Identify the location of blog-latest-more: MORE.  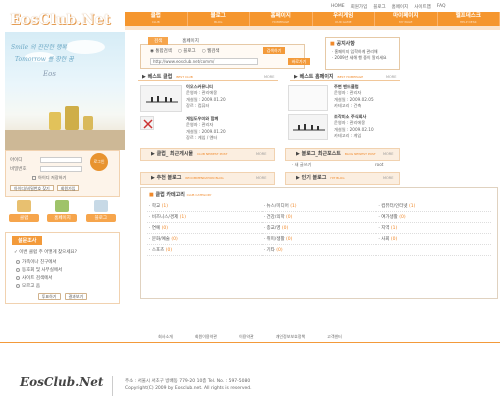
(388, 154).